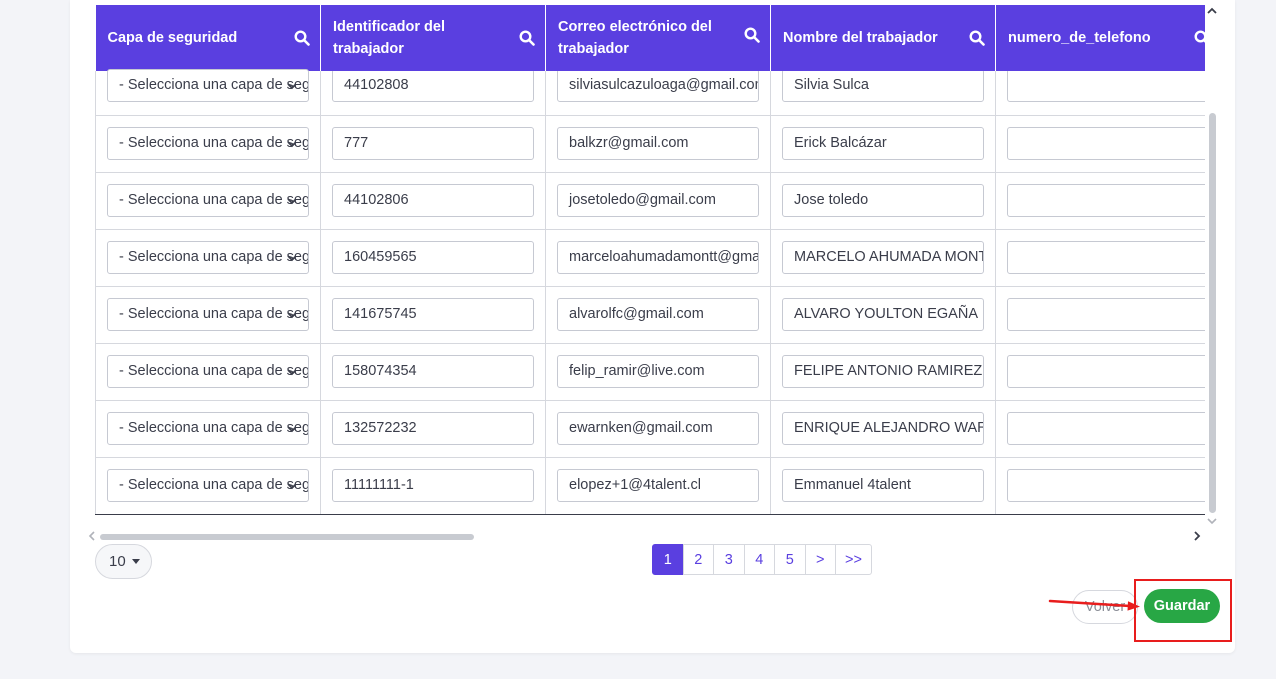 The height and width of the screenshot is (679, 1276). I want to click on pagination: 1 2 3 4 5 > >>, so click(762, 559).